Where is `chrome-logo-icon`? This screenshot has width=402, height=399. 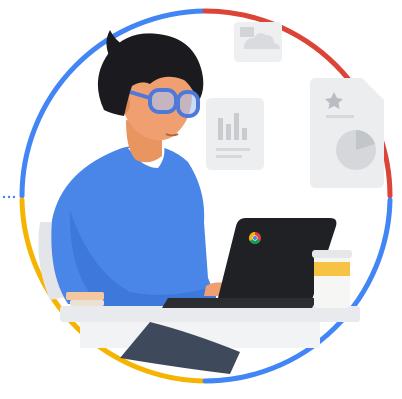 chrome-logo-icon is located at coordinates (254, 238).